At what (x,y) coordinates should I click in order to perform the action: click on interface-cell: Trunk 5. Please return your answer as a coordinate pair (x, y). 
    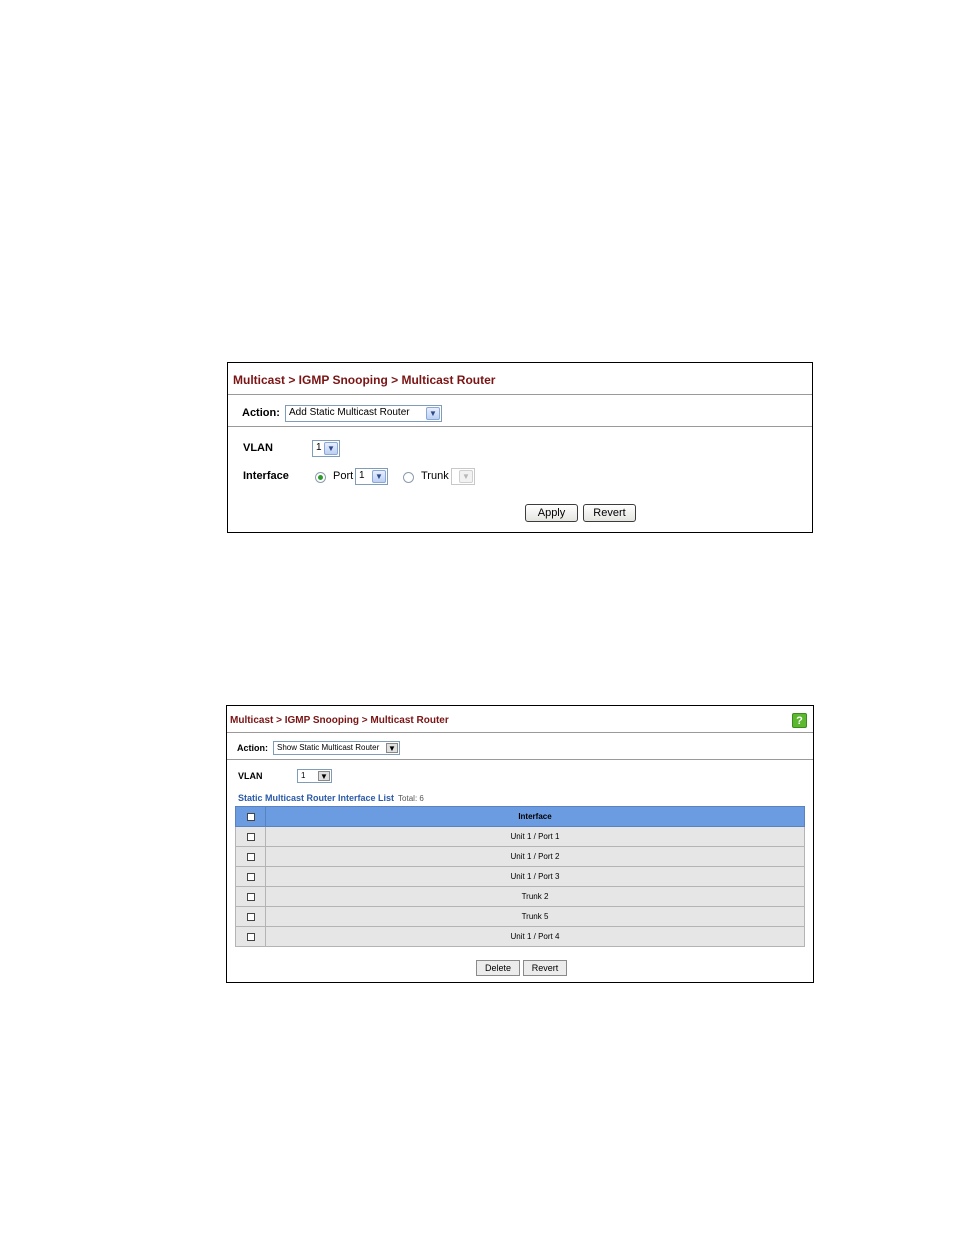
    Looking at the image, I should click on (535, 916).